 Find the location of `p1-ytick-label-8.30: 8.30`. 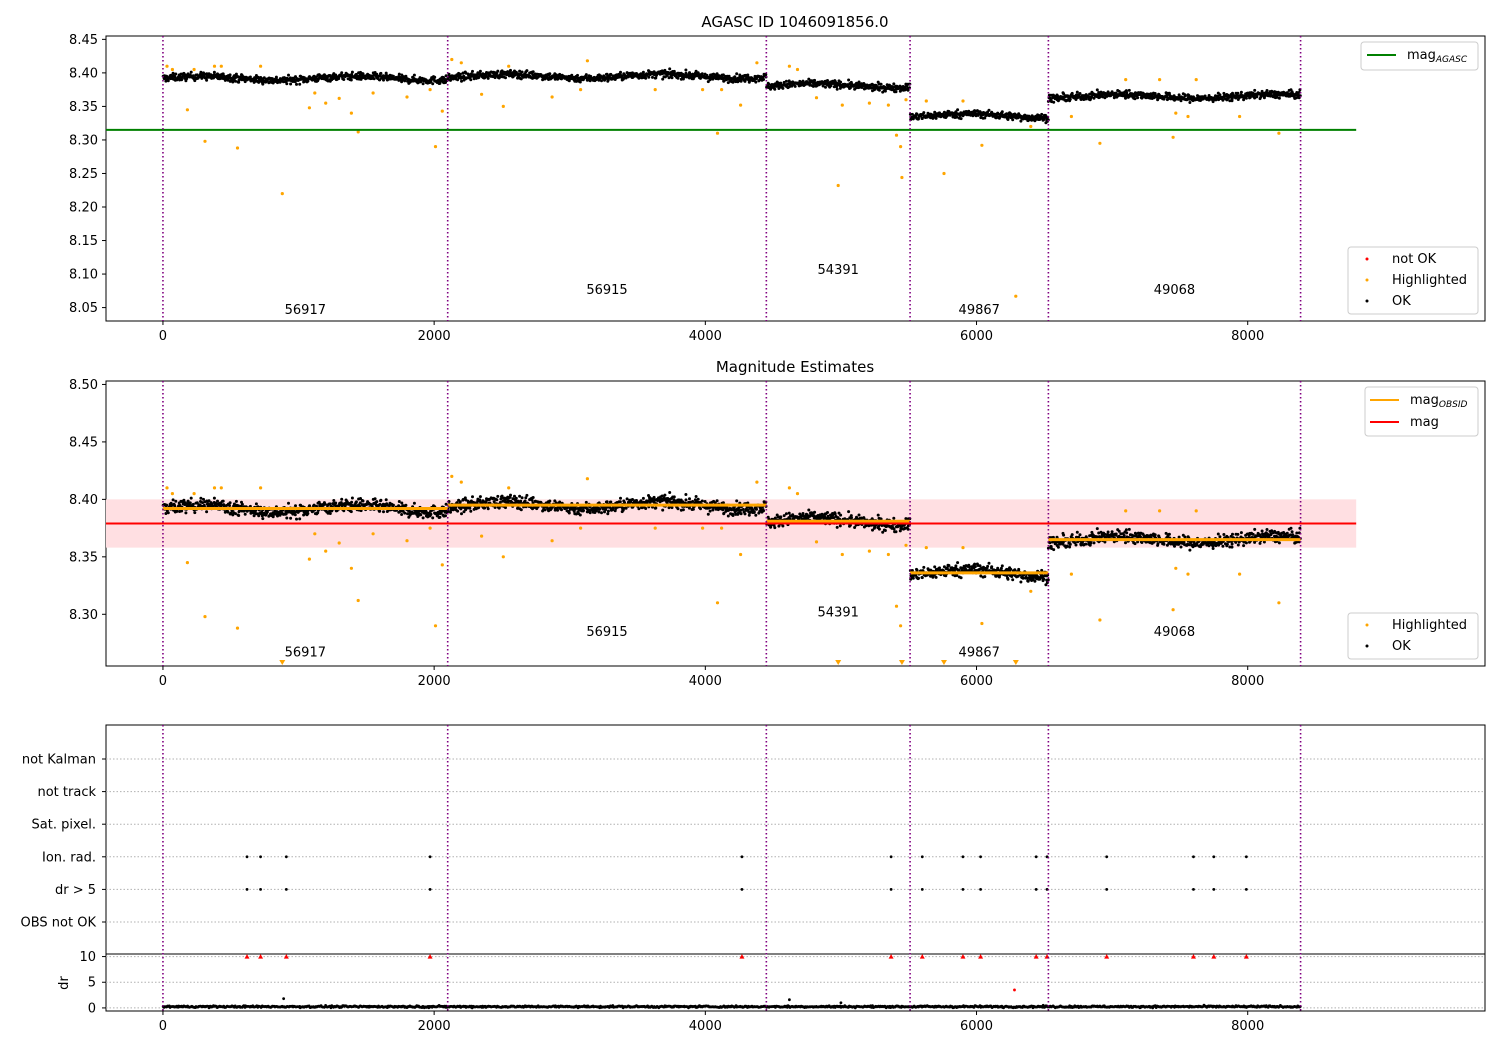

p1-ytick-label-8.30: 8.30 is located at coordinates (83, 140).